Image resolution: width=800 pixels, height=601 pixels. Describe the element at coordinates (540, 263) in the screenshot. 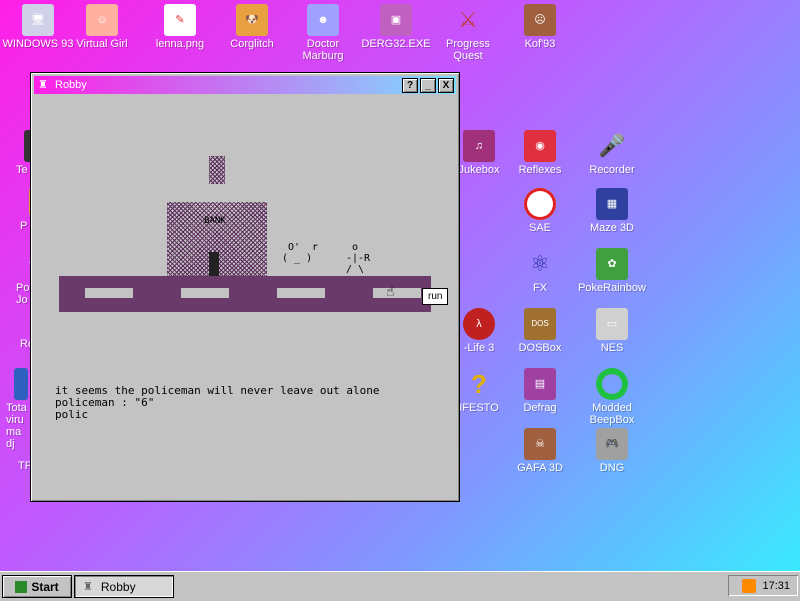

I see `atom-icon: ⚛` at that location.